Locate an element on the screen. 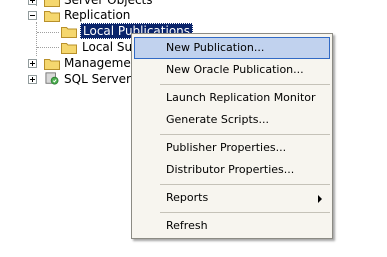 This screenshot has height=257, width=387. tree-node-replication: Replication is located at coordinates (100, 15).